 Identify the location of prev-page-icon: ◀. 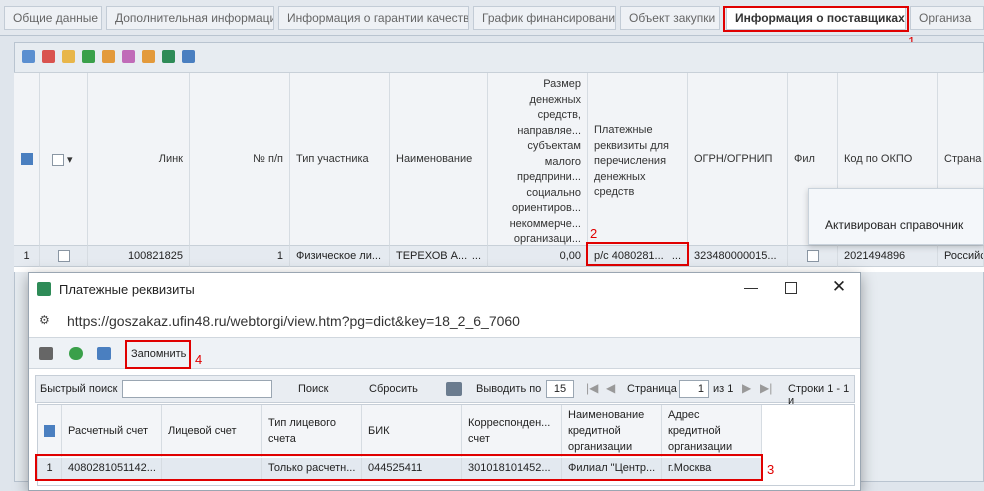
(610, 388).